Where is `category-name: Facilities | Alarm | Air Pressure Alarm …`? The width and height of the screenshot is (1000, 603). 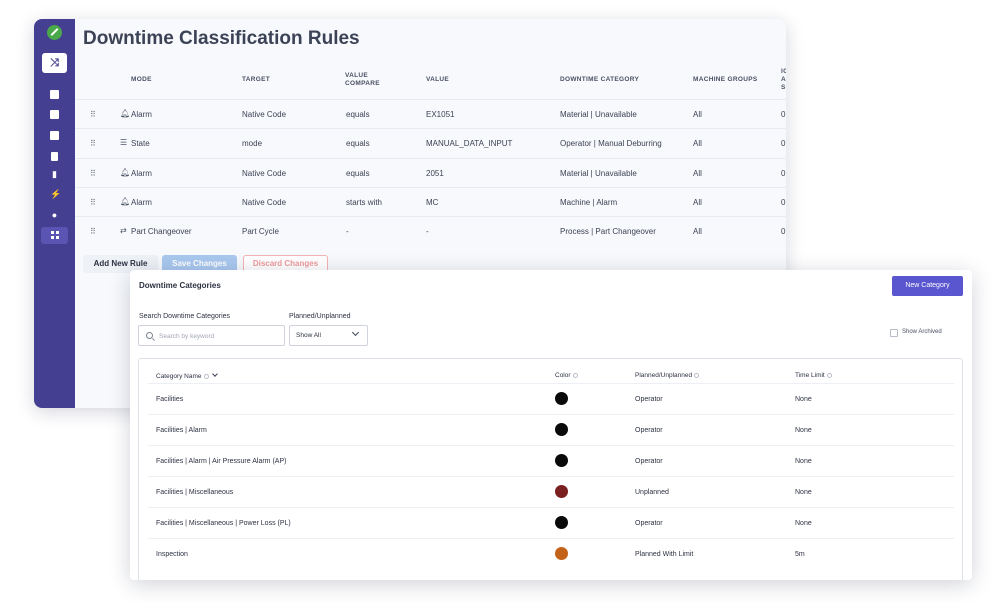 category-name: Facilities | Alarm | Air Pressure Alarm … is located at coordinates (221, 461).